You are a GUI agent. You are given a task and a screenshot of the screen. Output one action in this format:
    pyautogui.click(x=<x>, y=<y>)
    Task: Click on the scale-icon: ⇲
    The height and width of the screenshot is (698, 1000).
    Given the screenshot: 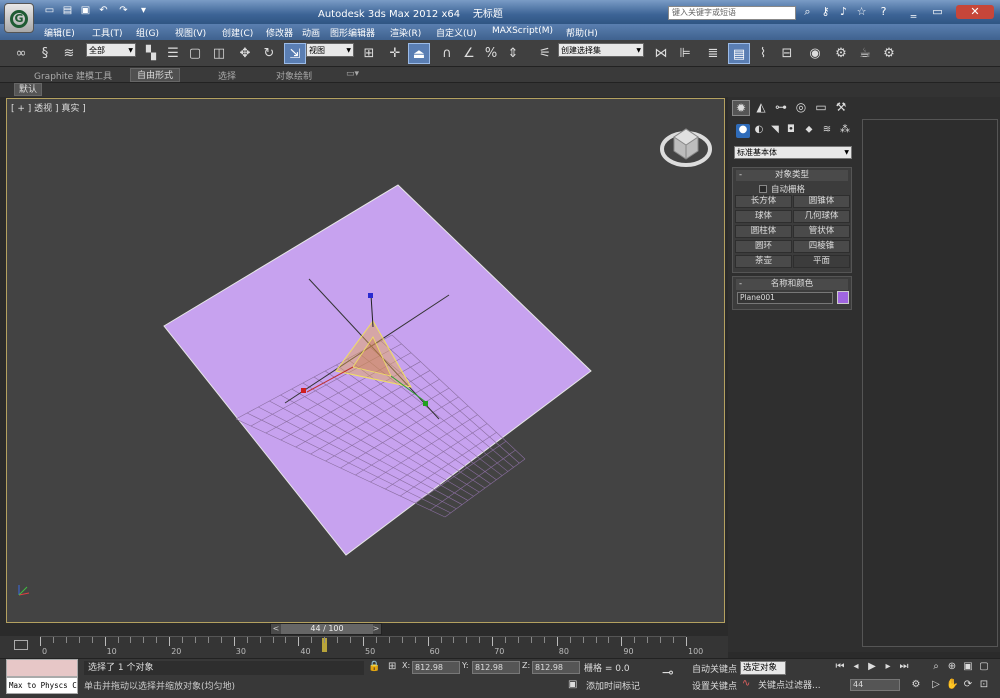 What is the action you would take?
    pyautogui.click(x=295, y=53)
    